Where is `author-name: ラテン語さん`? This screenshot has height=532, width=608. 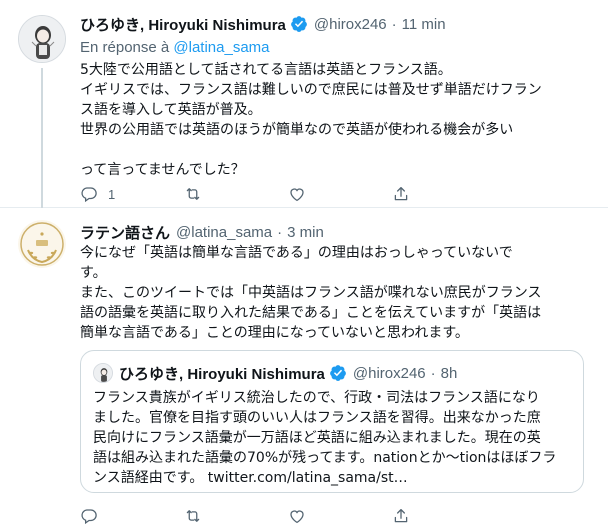 author-name: ラテン語さん is located at coordinates (125, 232).